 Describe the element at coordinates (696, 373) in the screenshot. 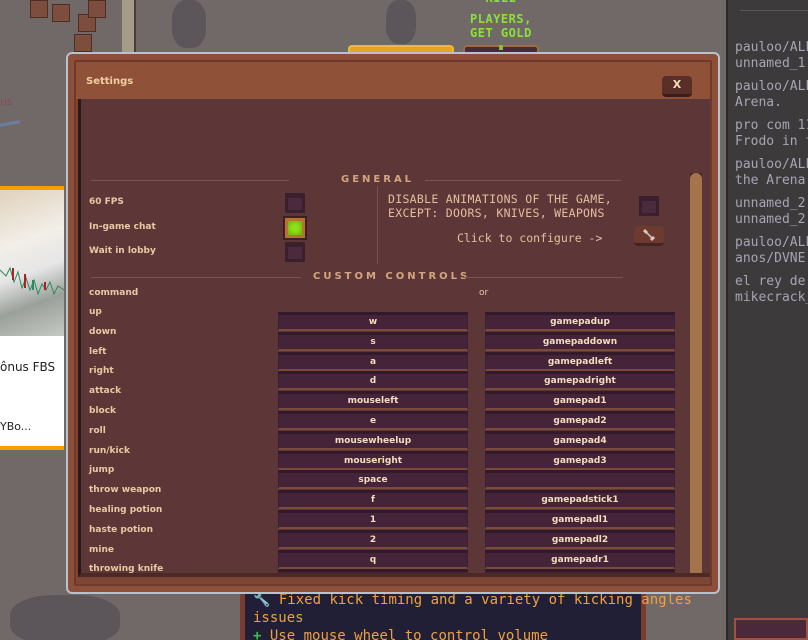

I see `scrollbar-thumb` at that location.